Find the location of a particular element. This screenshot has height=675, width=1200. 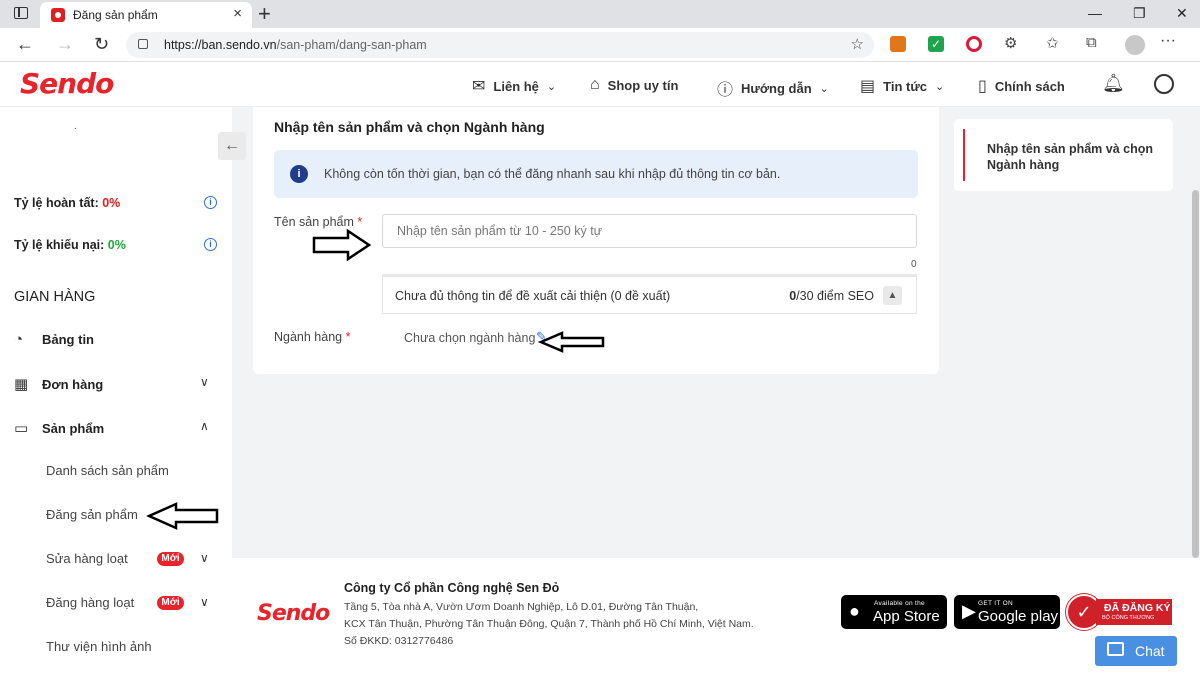

more-menu-icon: ··· is located at coordinates (1168, 41).